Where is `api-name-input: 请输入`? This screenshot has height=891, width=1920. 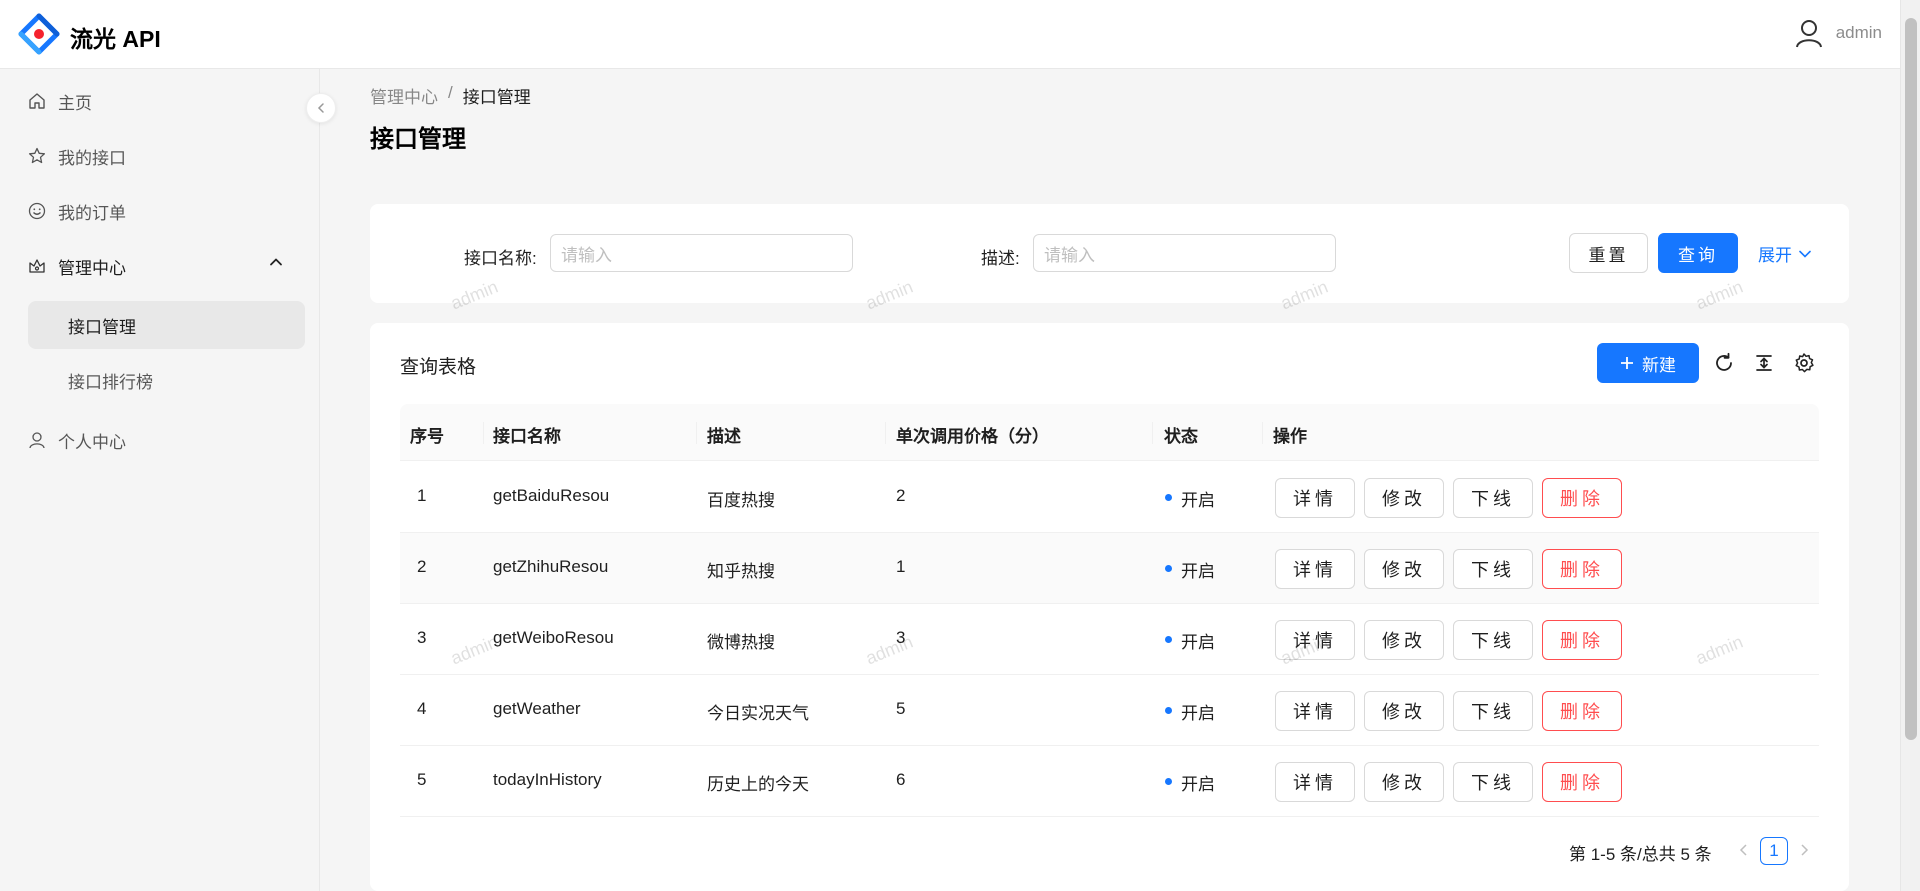 api-name-input: 请输入 is located at coordinates (701, 253).